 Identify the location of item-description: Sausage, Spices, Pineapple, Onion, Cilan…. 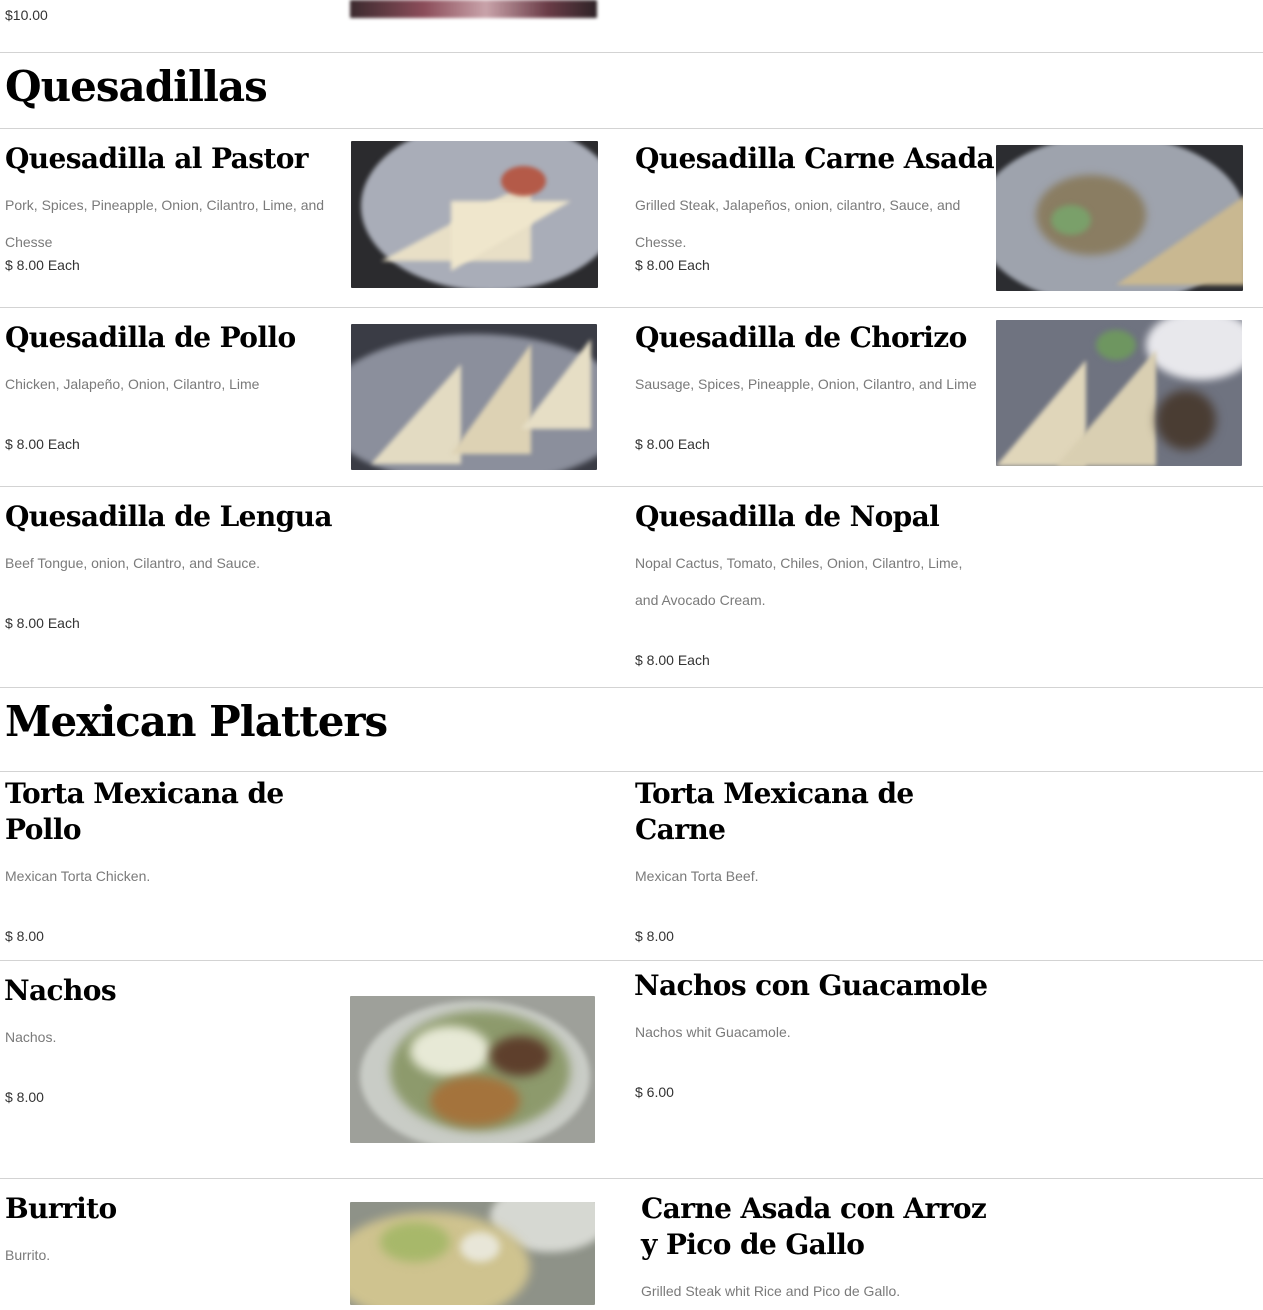
(806, 384).